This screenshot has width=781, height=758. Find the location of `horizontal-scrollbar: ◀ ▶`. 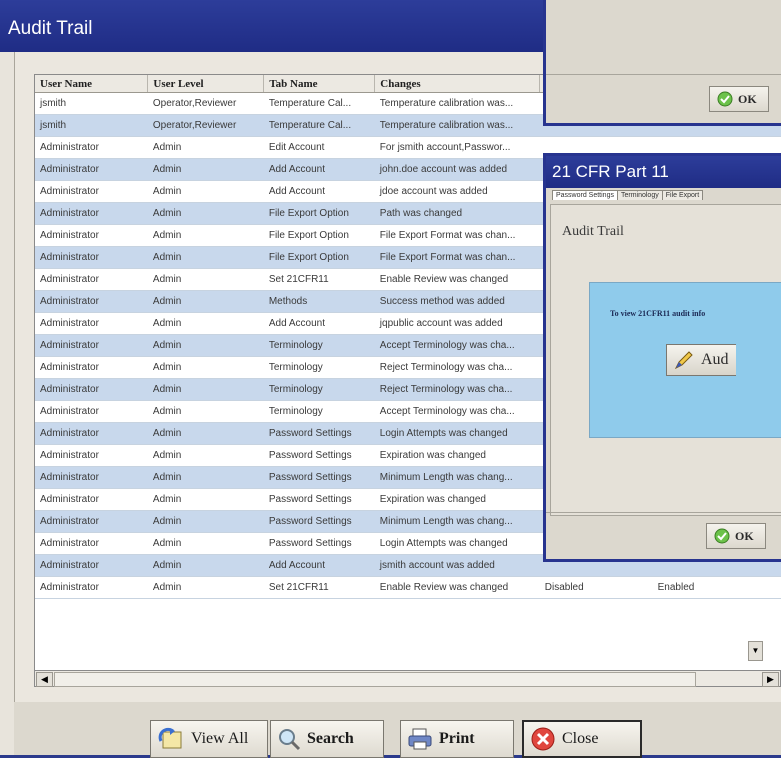

horizontal-scrollbar: ◀ ▶ is located at coordinates (407, 678).